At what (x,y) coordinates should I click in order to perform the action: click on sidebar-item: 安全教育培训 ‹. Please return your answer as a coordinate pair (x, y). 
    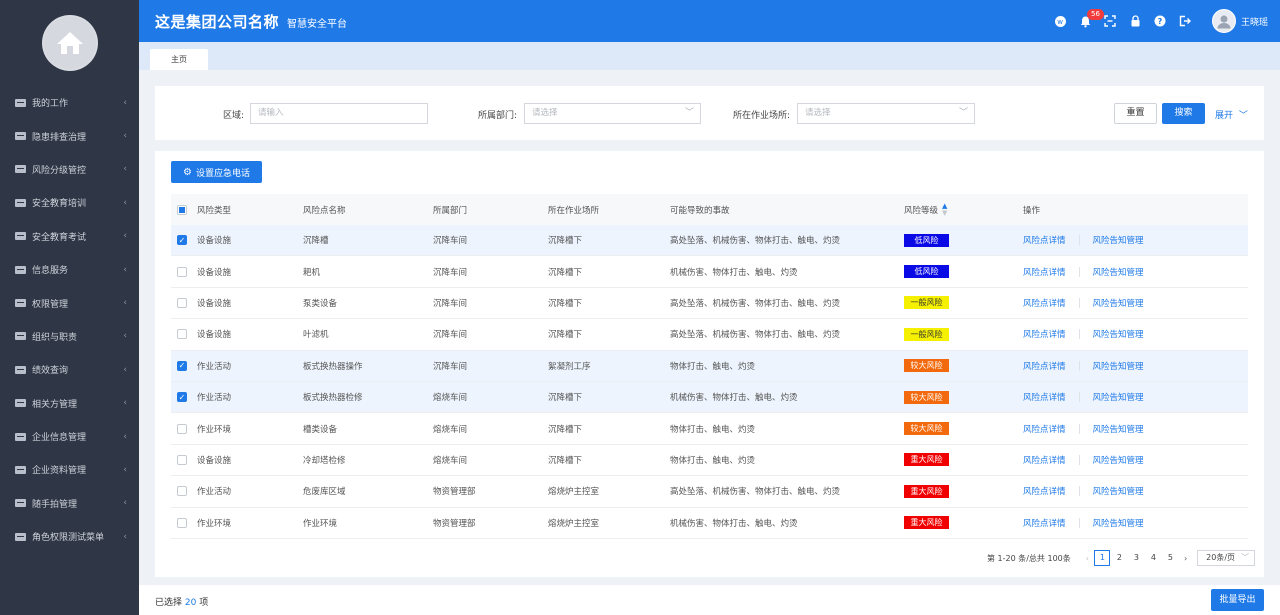
    Looking at the image, I should click on (69, 202).